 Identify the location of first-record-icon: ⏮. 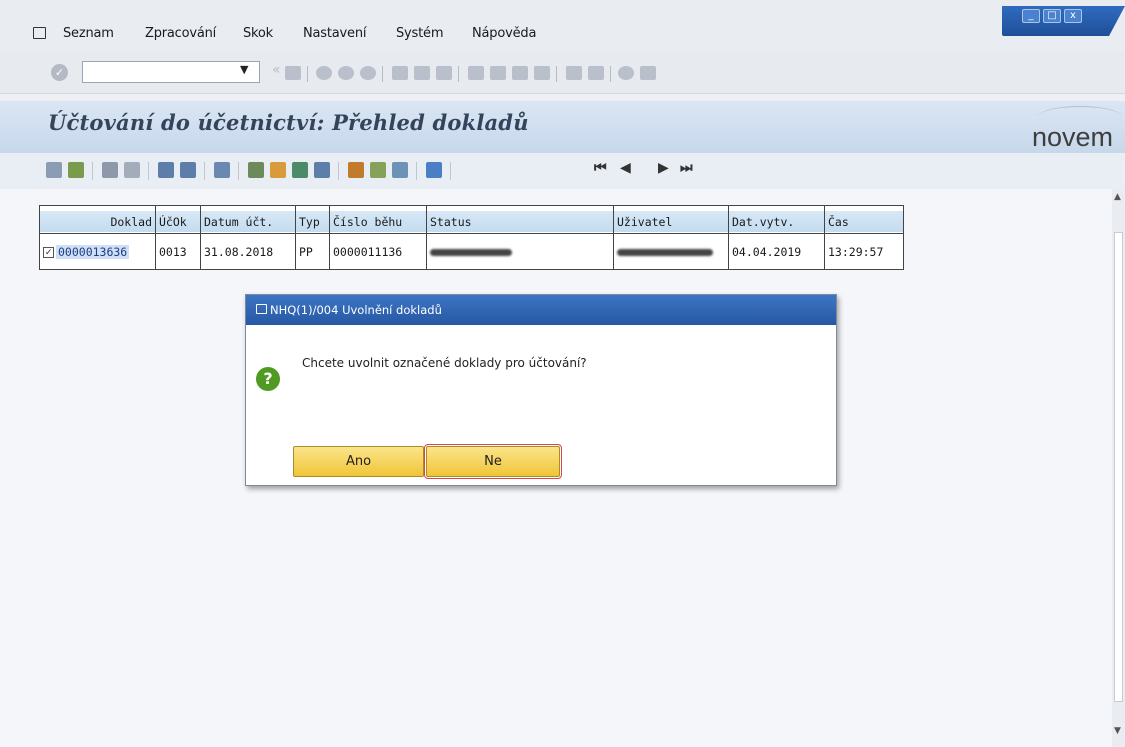
(600, 168).